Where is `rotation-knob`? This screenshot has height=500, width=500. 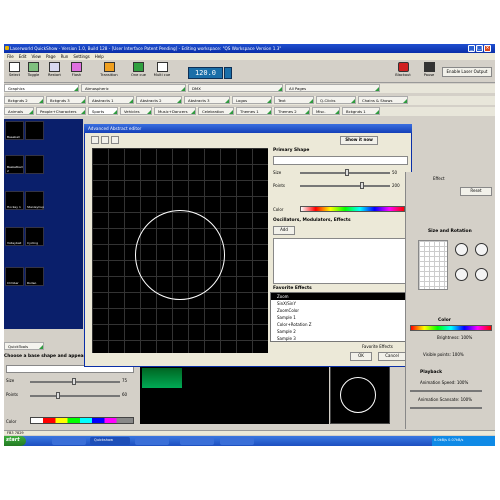
rotation-knob is located at coordinates (481, 249).